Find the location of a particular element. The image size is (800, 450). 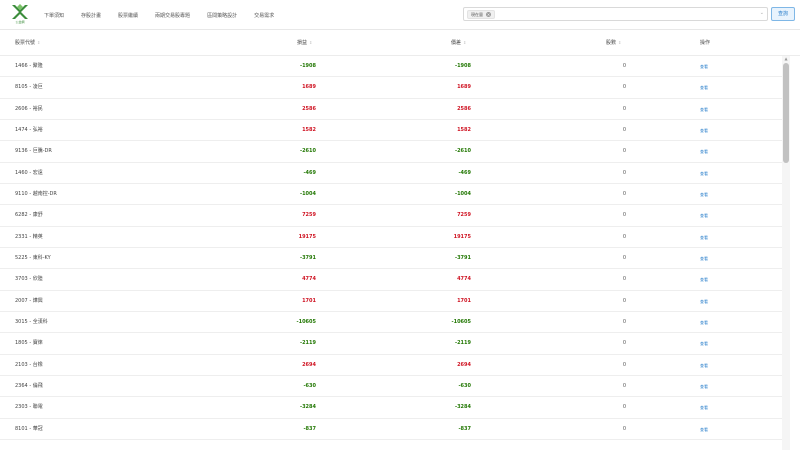

profit-loss-cell: -2119 is located at coordinates (308, 343).